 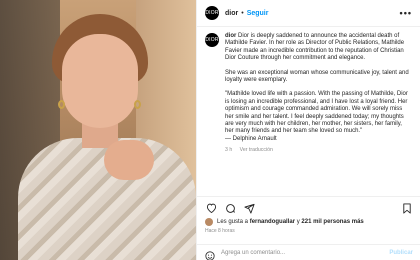 I want to click on avatar: DIOR, so click(x=212, y=13).